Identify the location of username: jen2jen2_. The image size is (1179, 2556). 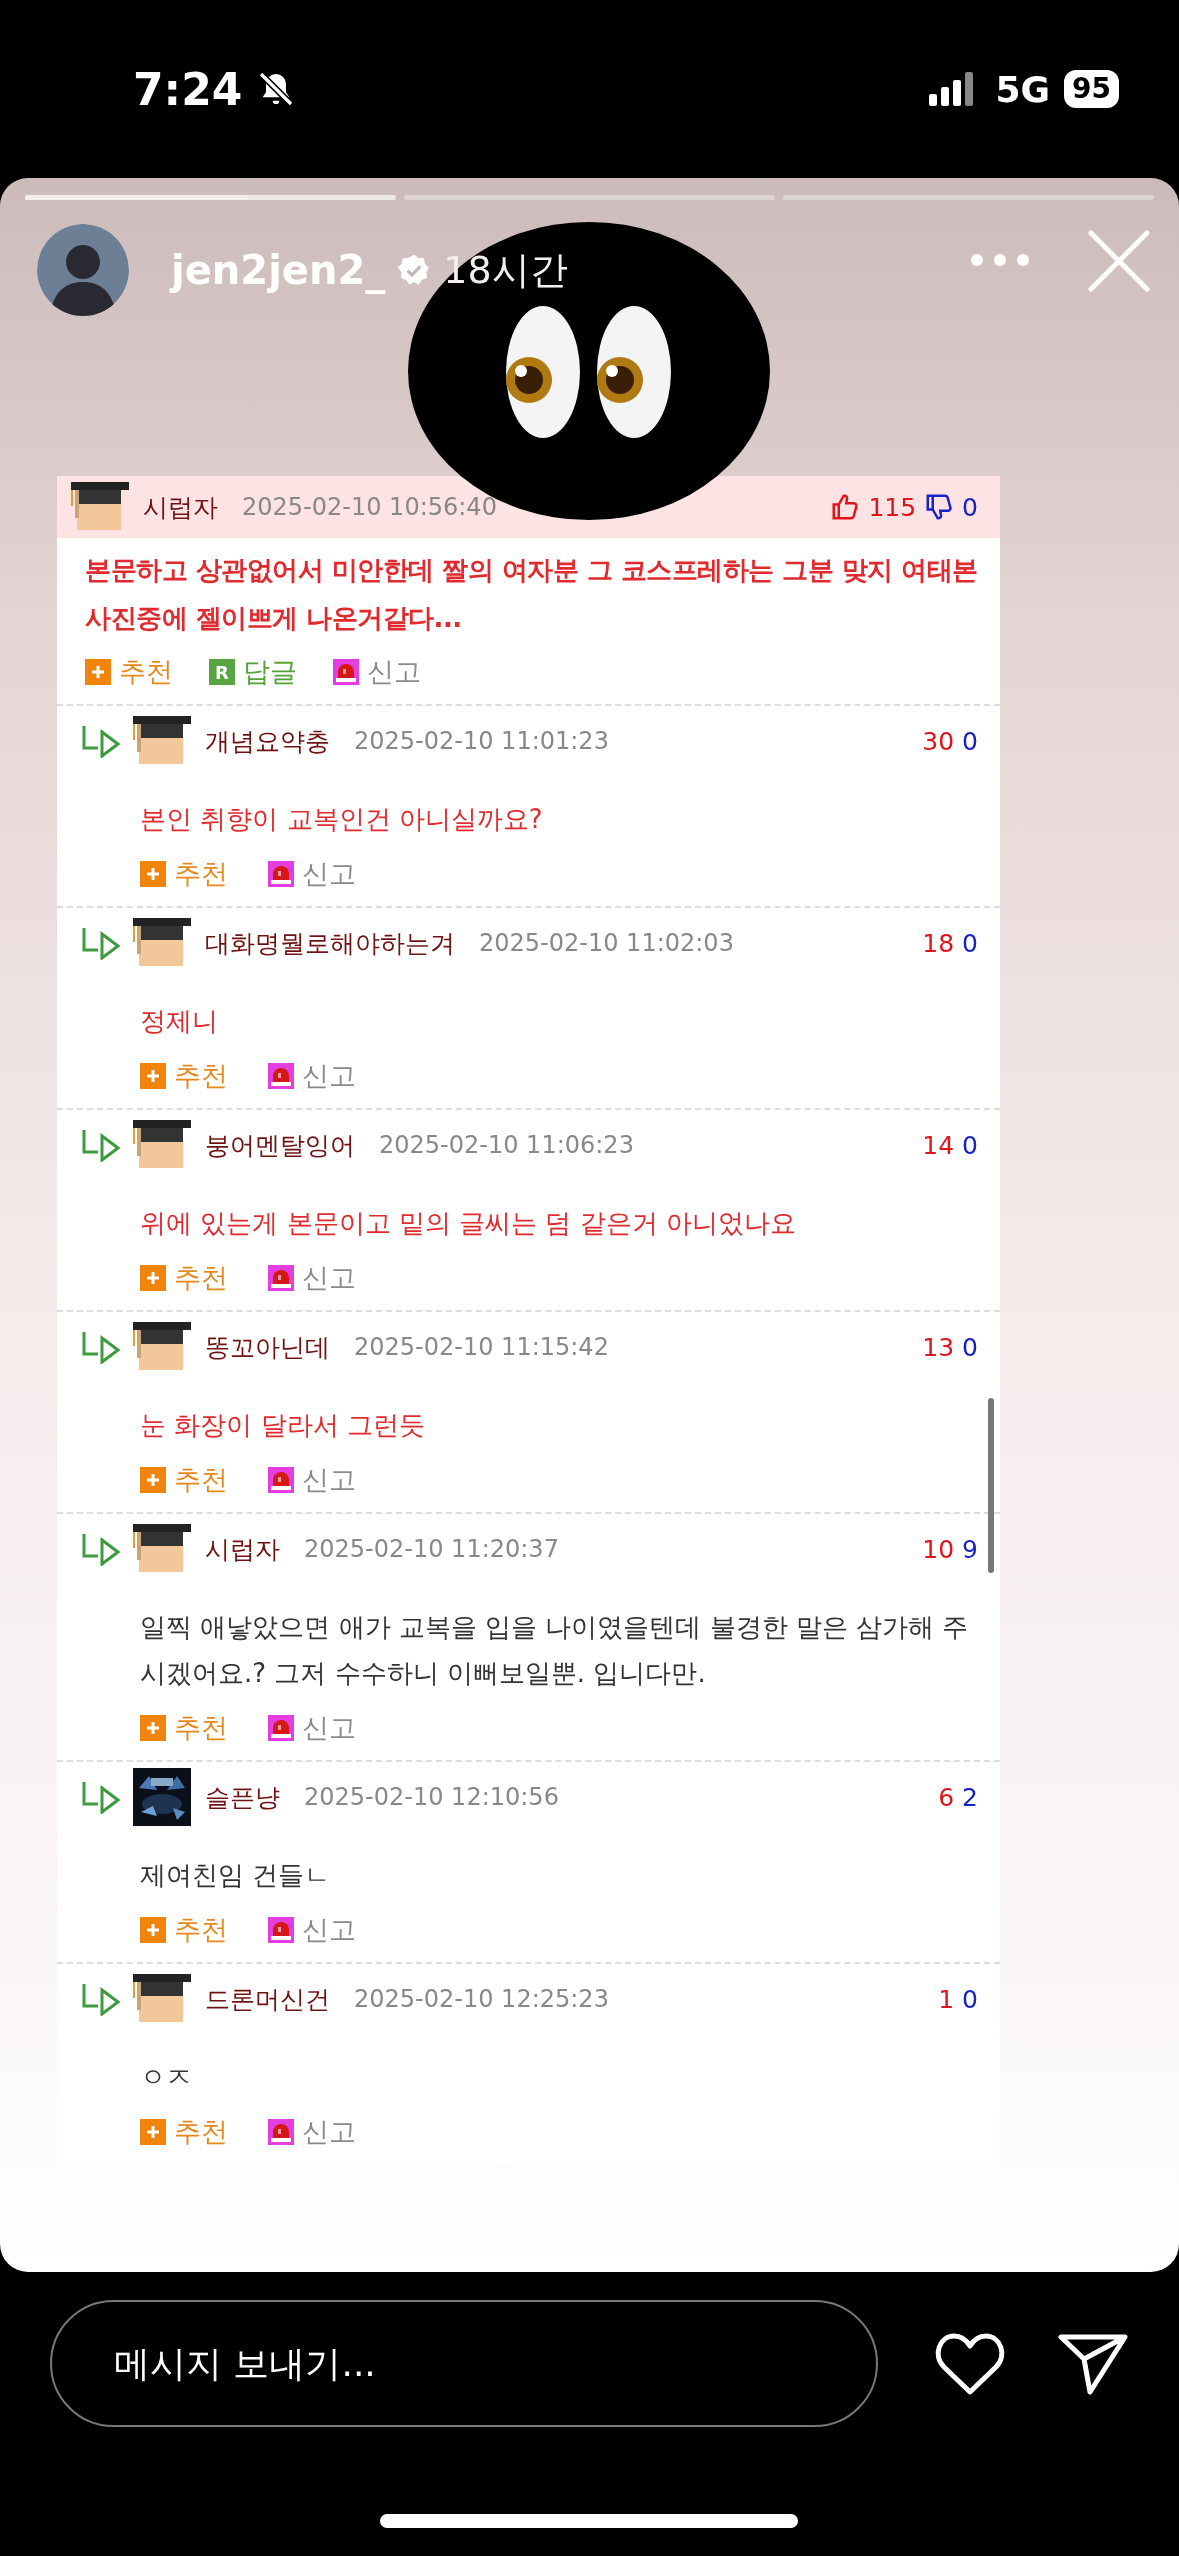
(278, 270).